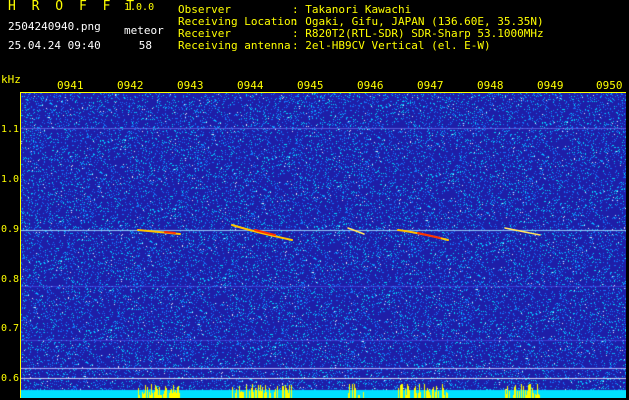 This screenshot has width=629, height=400. What do you see at coordinates (11, 79) in the screenshot?
I see `y-axis-unit: kHz` at bounding box center [11, 79].